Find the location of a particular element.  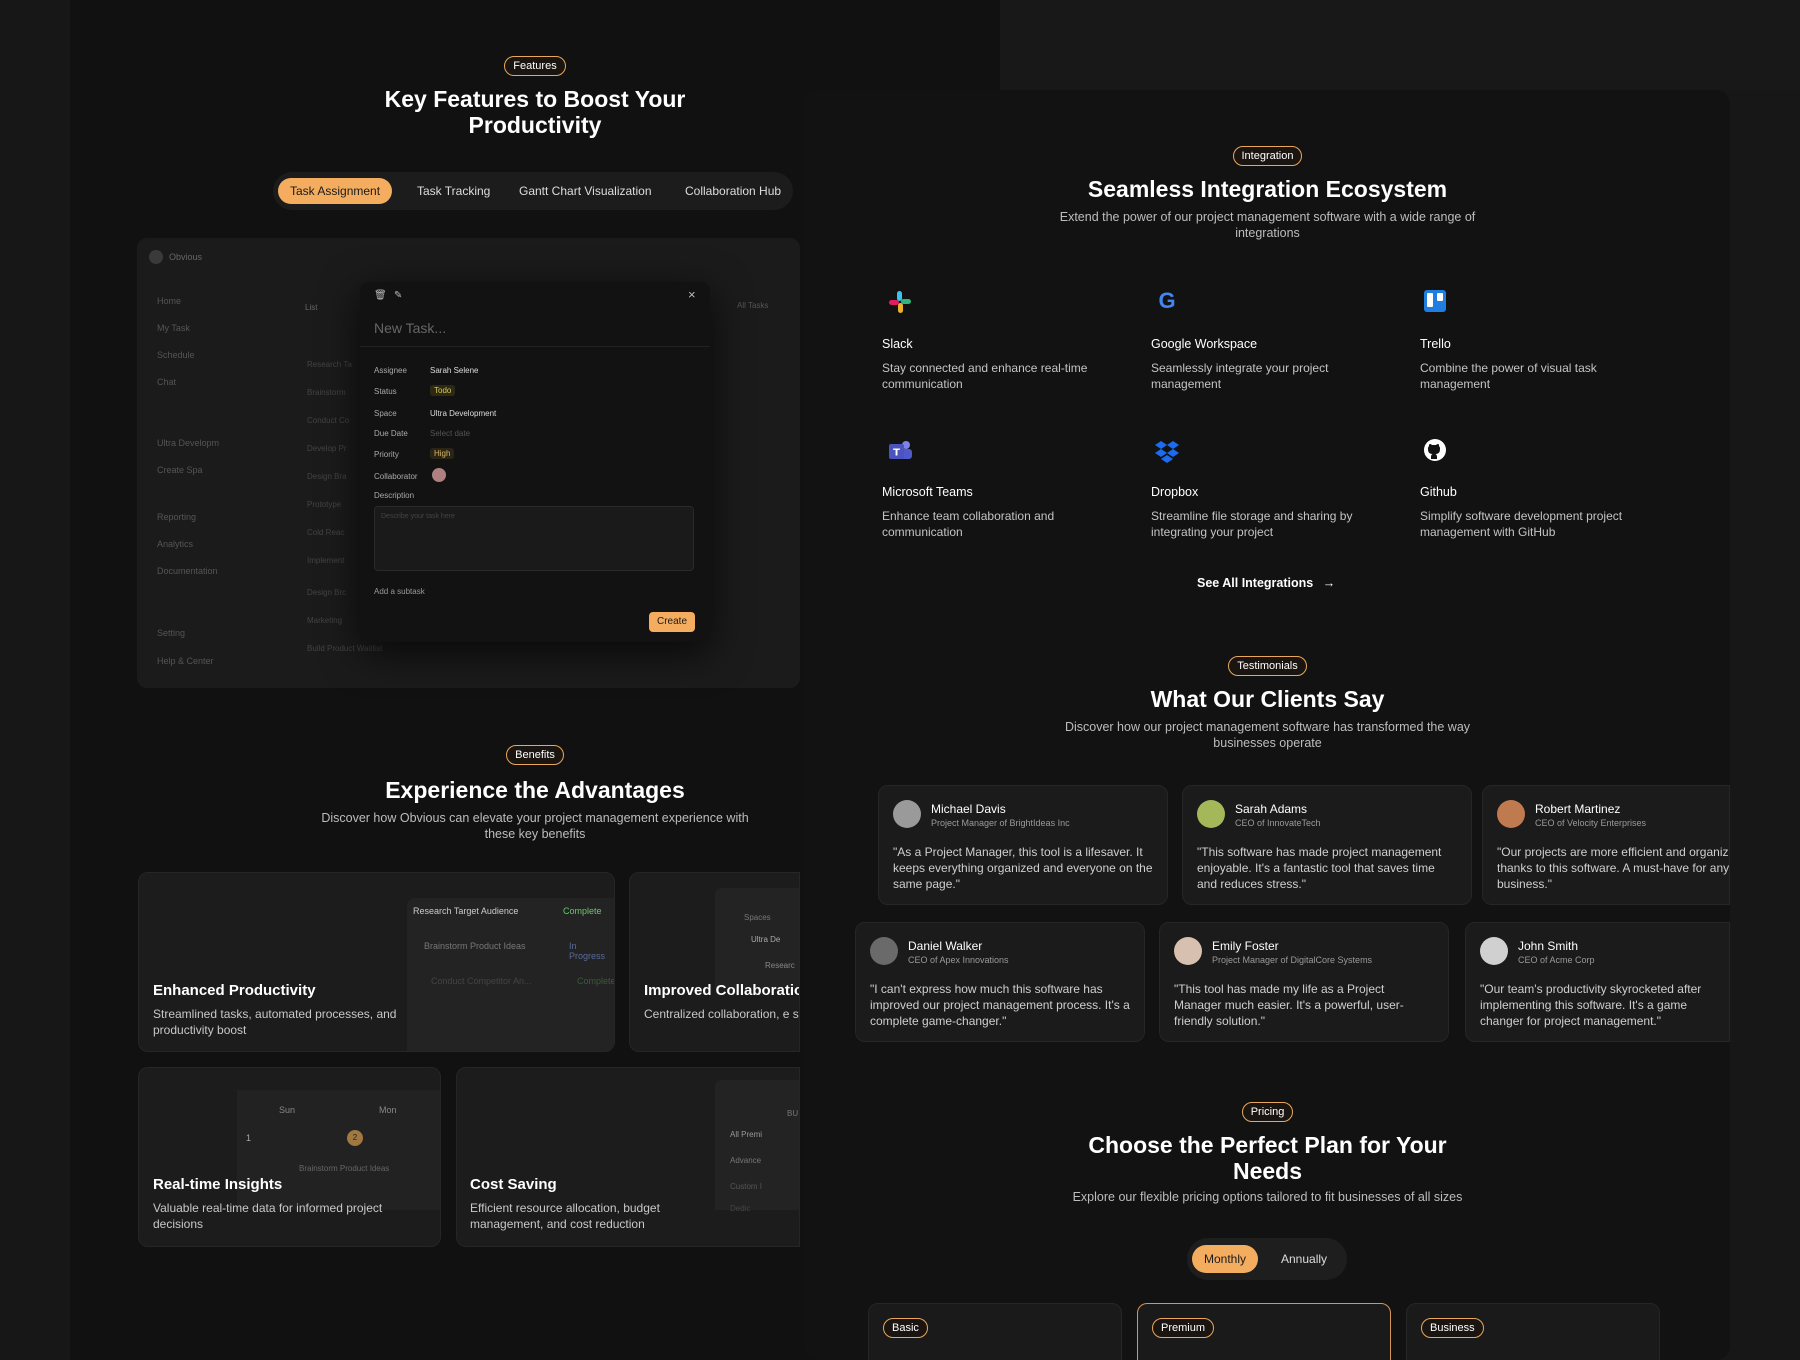

card-title: Real-time Insights is located at coordinates (218, 1184).